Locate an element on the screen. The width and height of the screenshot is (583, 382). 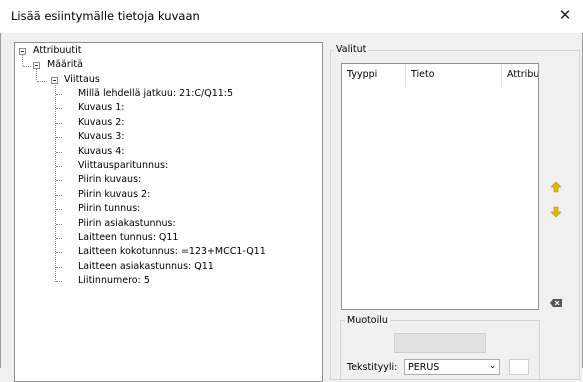
move-down-button is located at coordinates (556, 213).